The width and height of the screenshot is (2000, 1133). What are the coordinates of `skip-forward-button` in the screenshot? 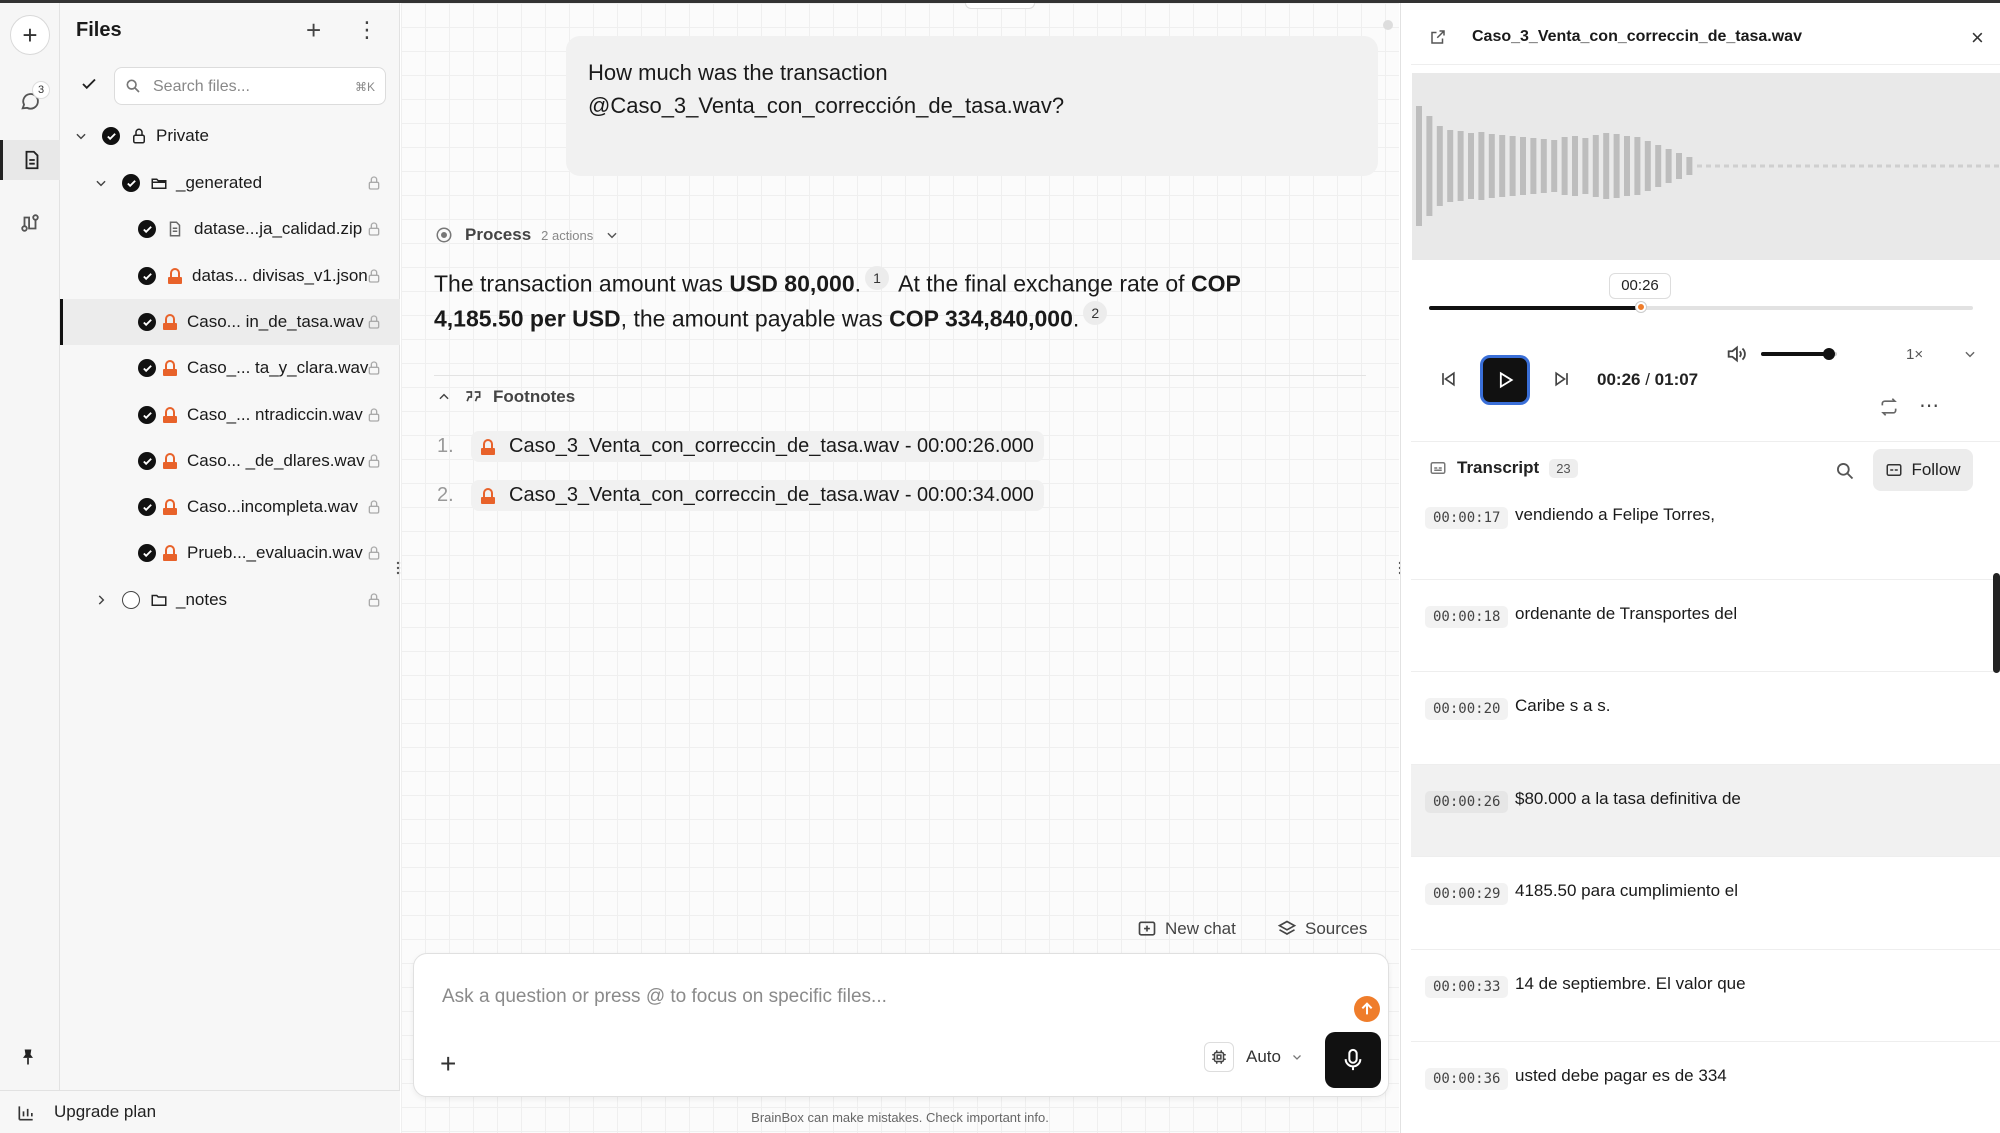 It's located at (1562, 379).